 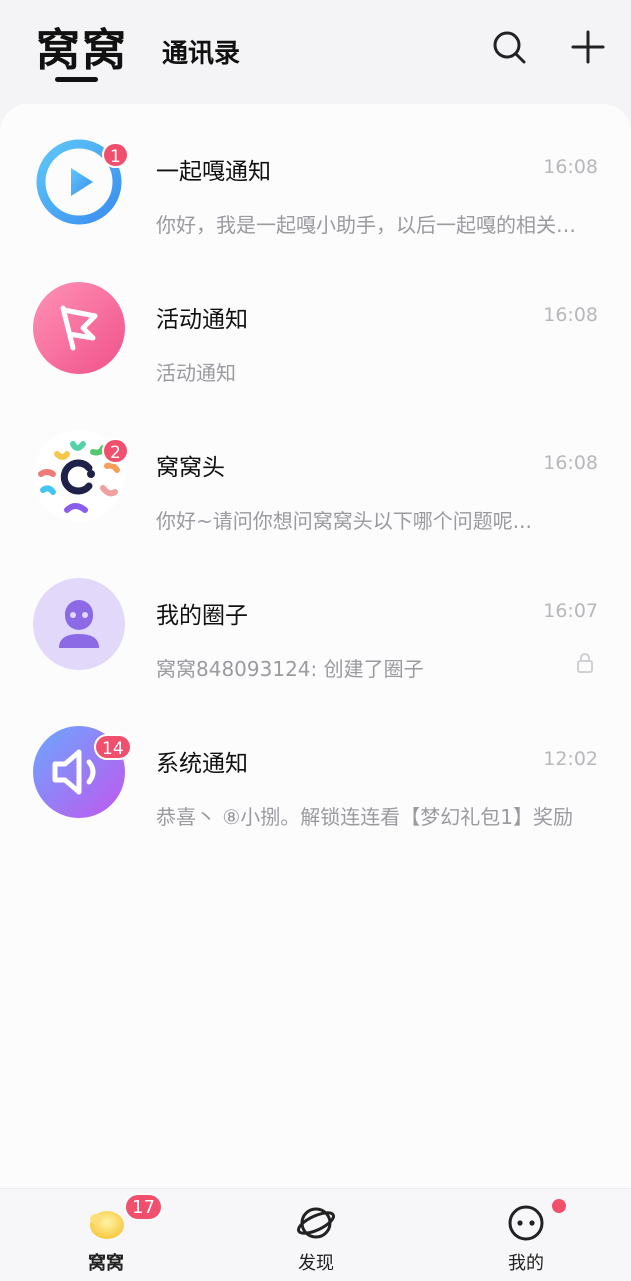 What do you see at coordinates (143, 1207) in the screenshot?
I see `unread-badge: 17` at bounding box center [143, 1207].